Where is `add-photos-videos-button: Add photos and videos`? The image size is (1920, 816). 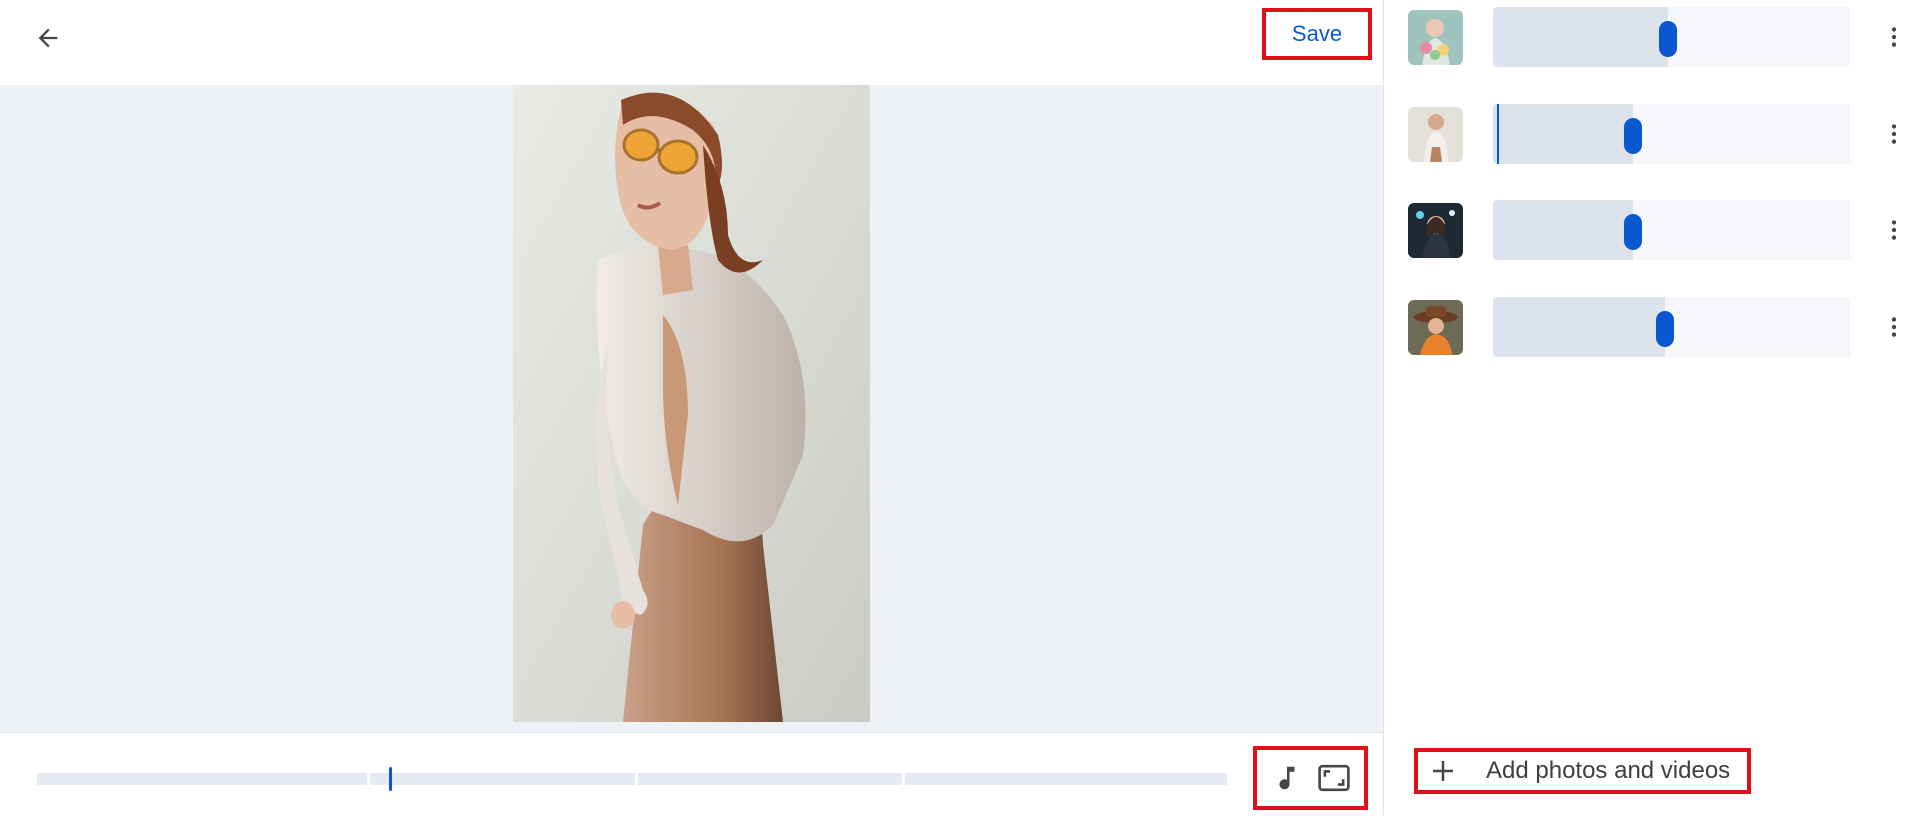 add-photos-videos-button: Add photos and videos is located at coordinates (1582, 771).